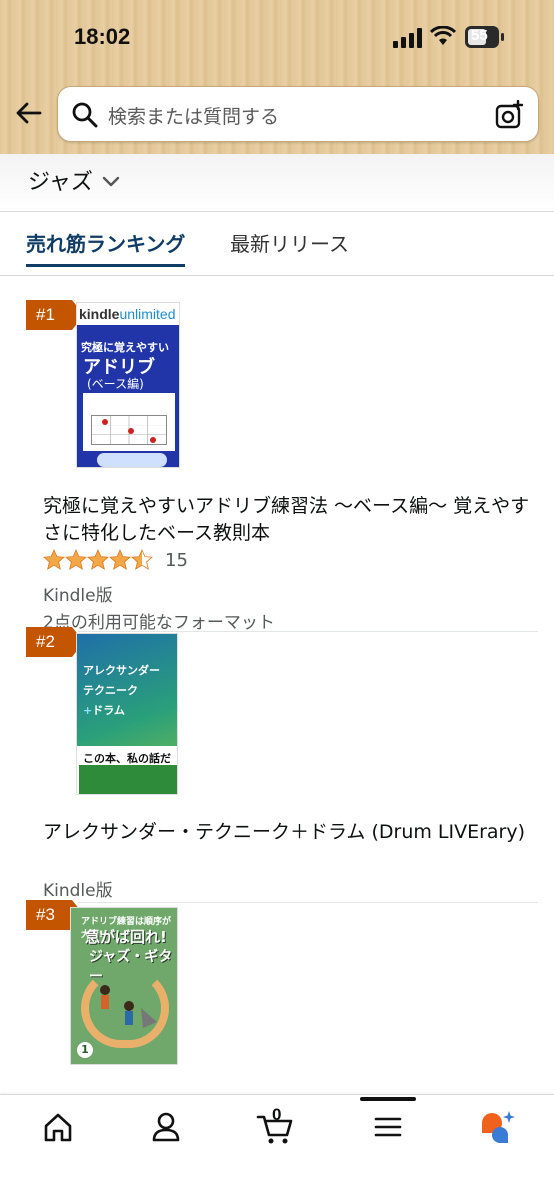  I want to click on camera-scan-icon, so click(509, 115).